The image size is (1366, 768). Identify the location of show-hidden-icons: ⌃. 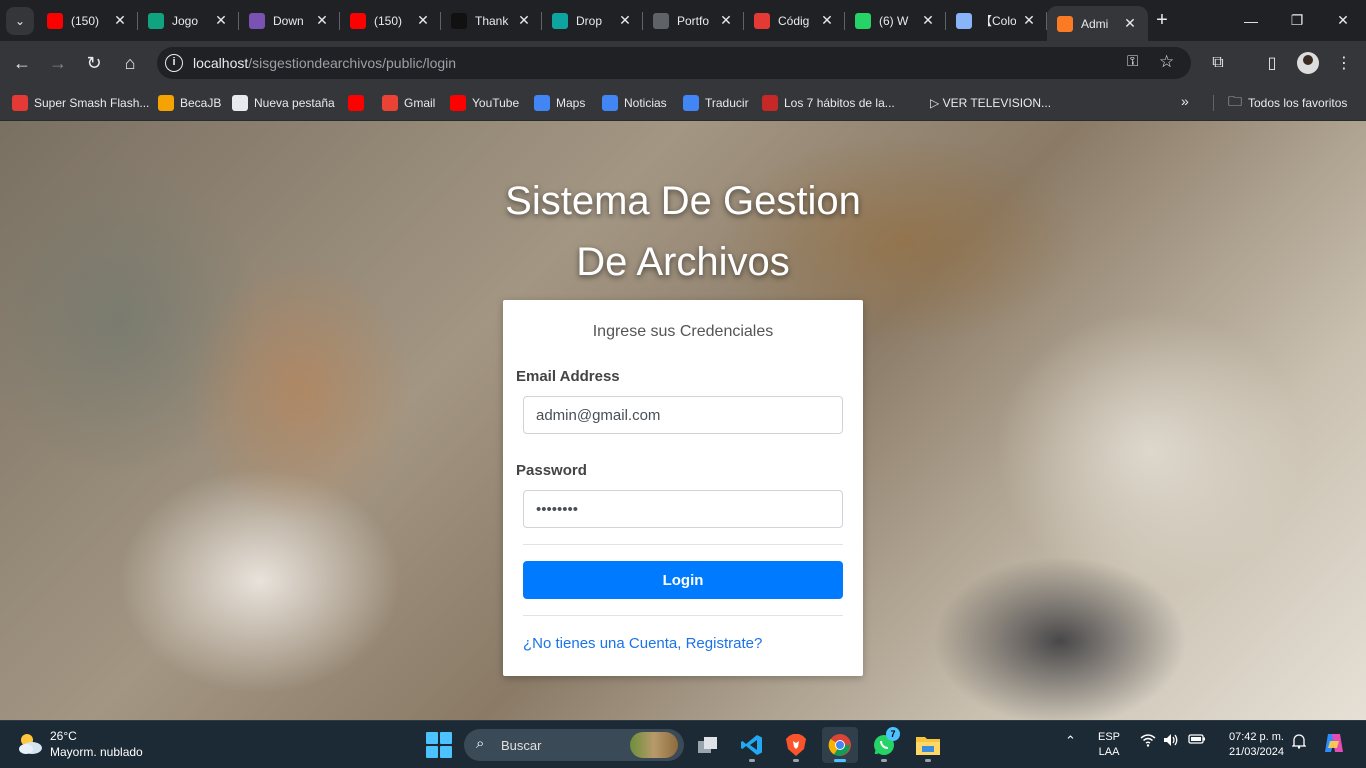
(1070, 741).